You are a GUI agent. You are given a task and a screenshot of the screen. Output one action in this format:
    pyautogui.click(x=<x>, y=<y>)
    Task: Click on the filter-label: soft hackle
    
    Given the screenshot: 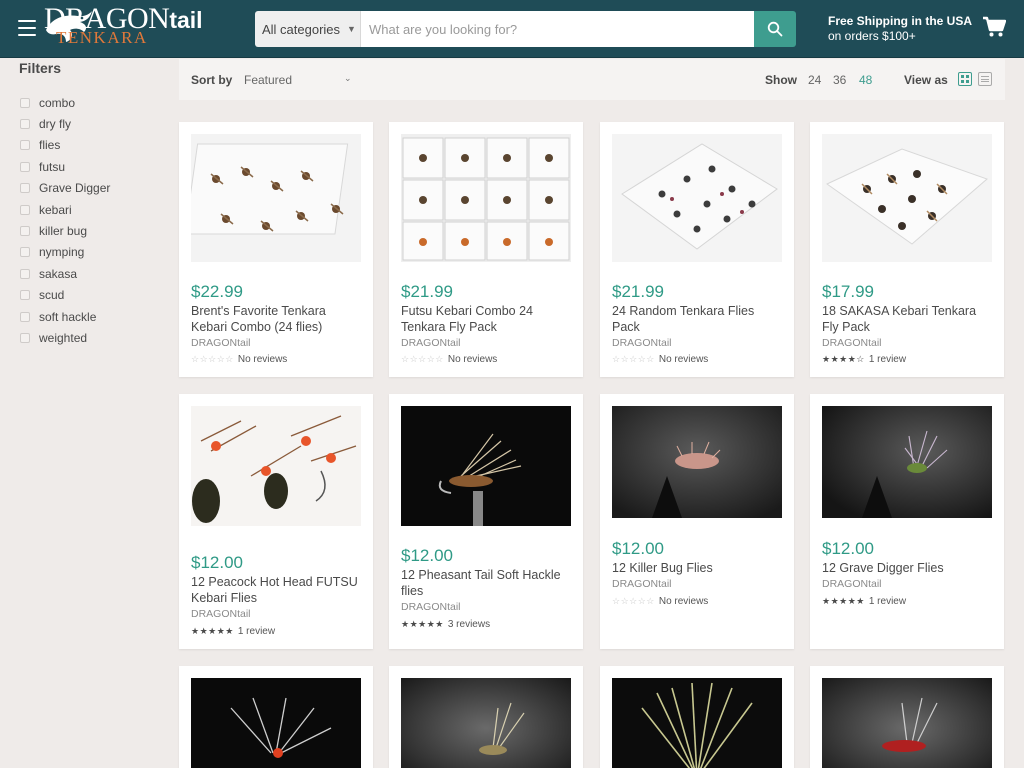 What is the action you would take?
    pyautogui.click(x=68, y=316)
    